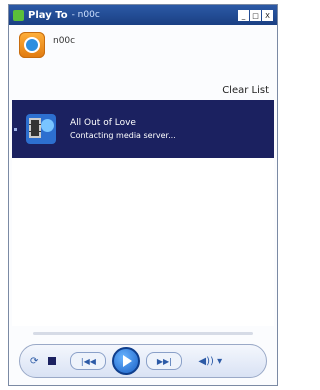  I want to click on media-file-icon, so click(41, 129).